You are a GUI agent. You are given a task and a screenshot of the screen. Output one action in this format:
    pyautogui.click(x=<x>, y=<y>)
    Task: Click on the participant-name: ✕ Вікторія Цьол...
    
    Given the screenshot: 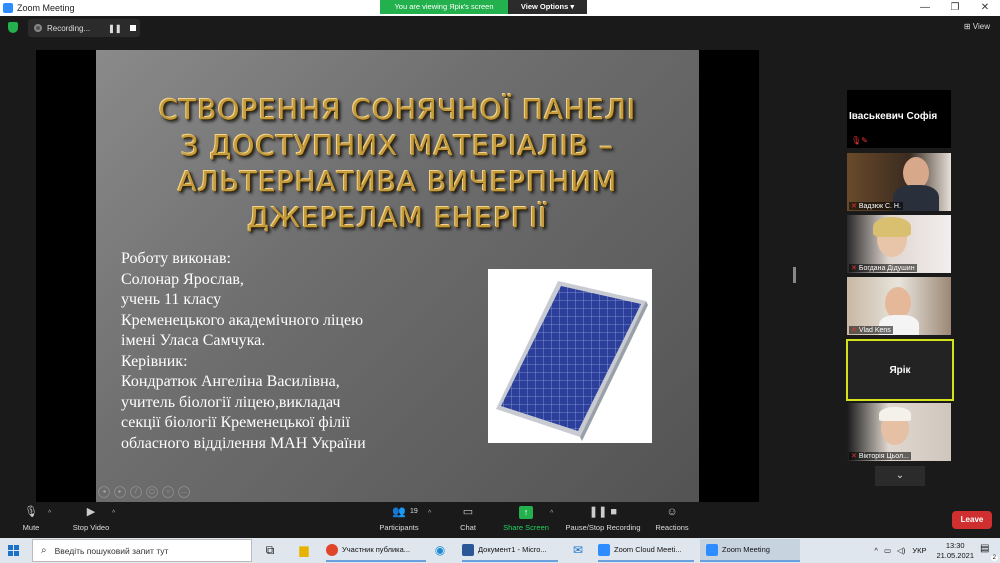 What is the action you would take?
    pyautogui.click(x=880, y=456)
    